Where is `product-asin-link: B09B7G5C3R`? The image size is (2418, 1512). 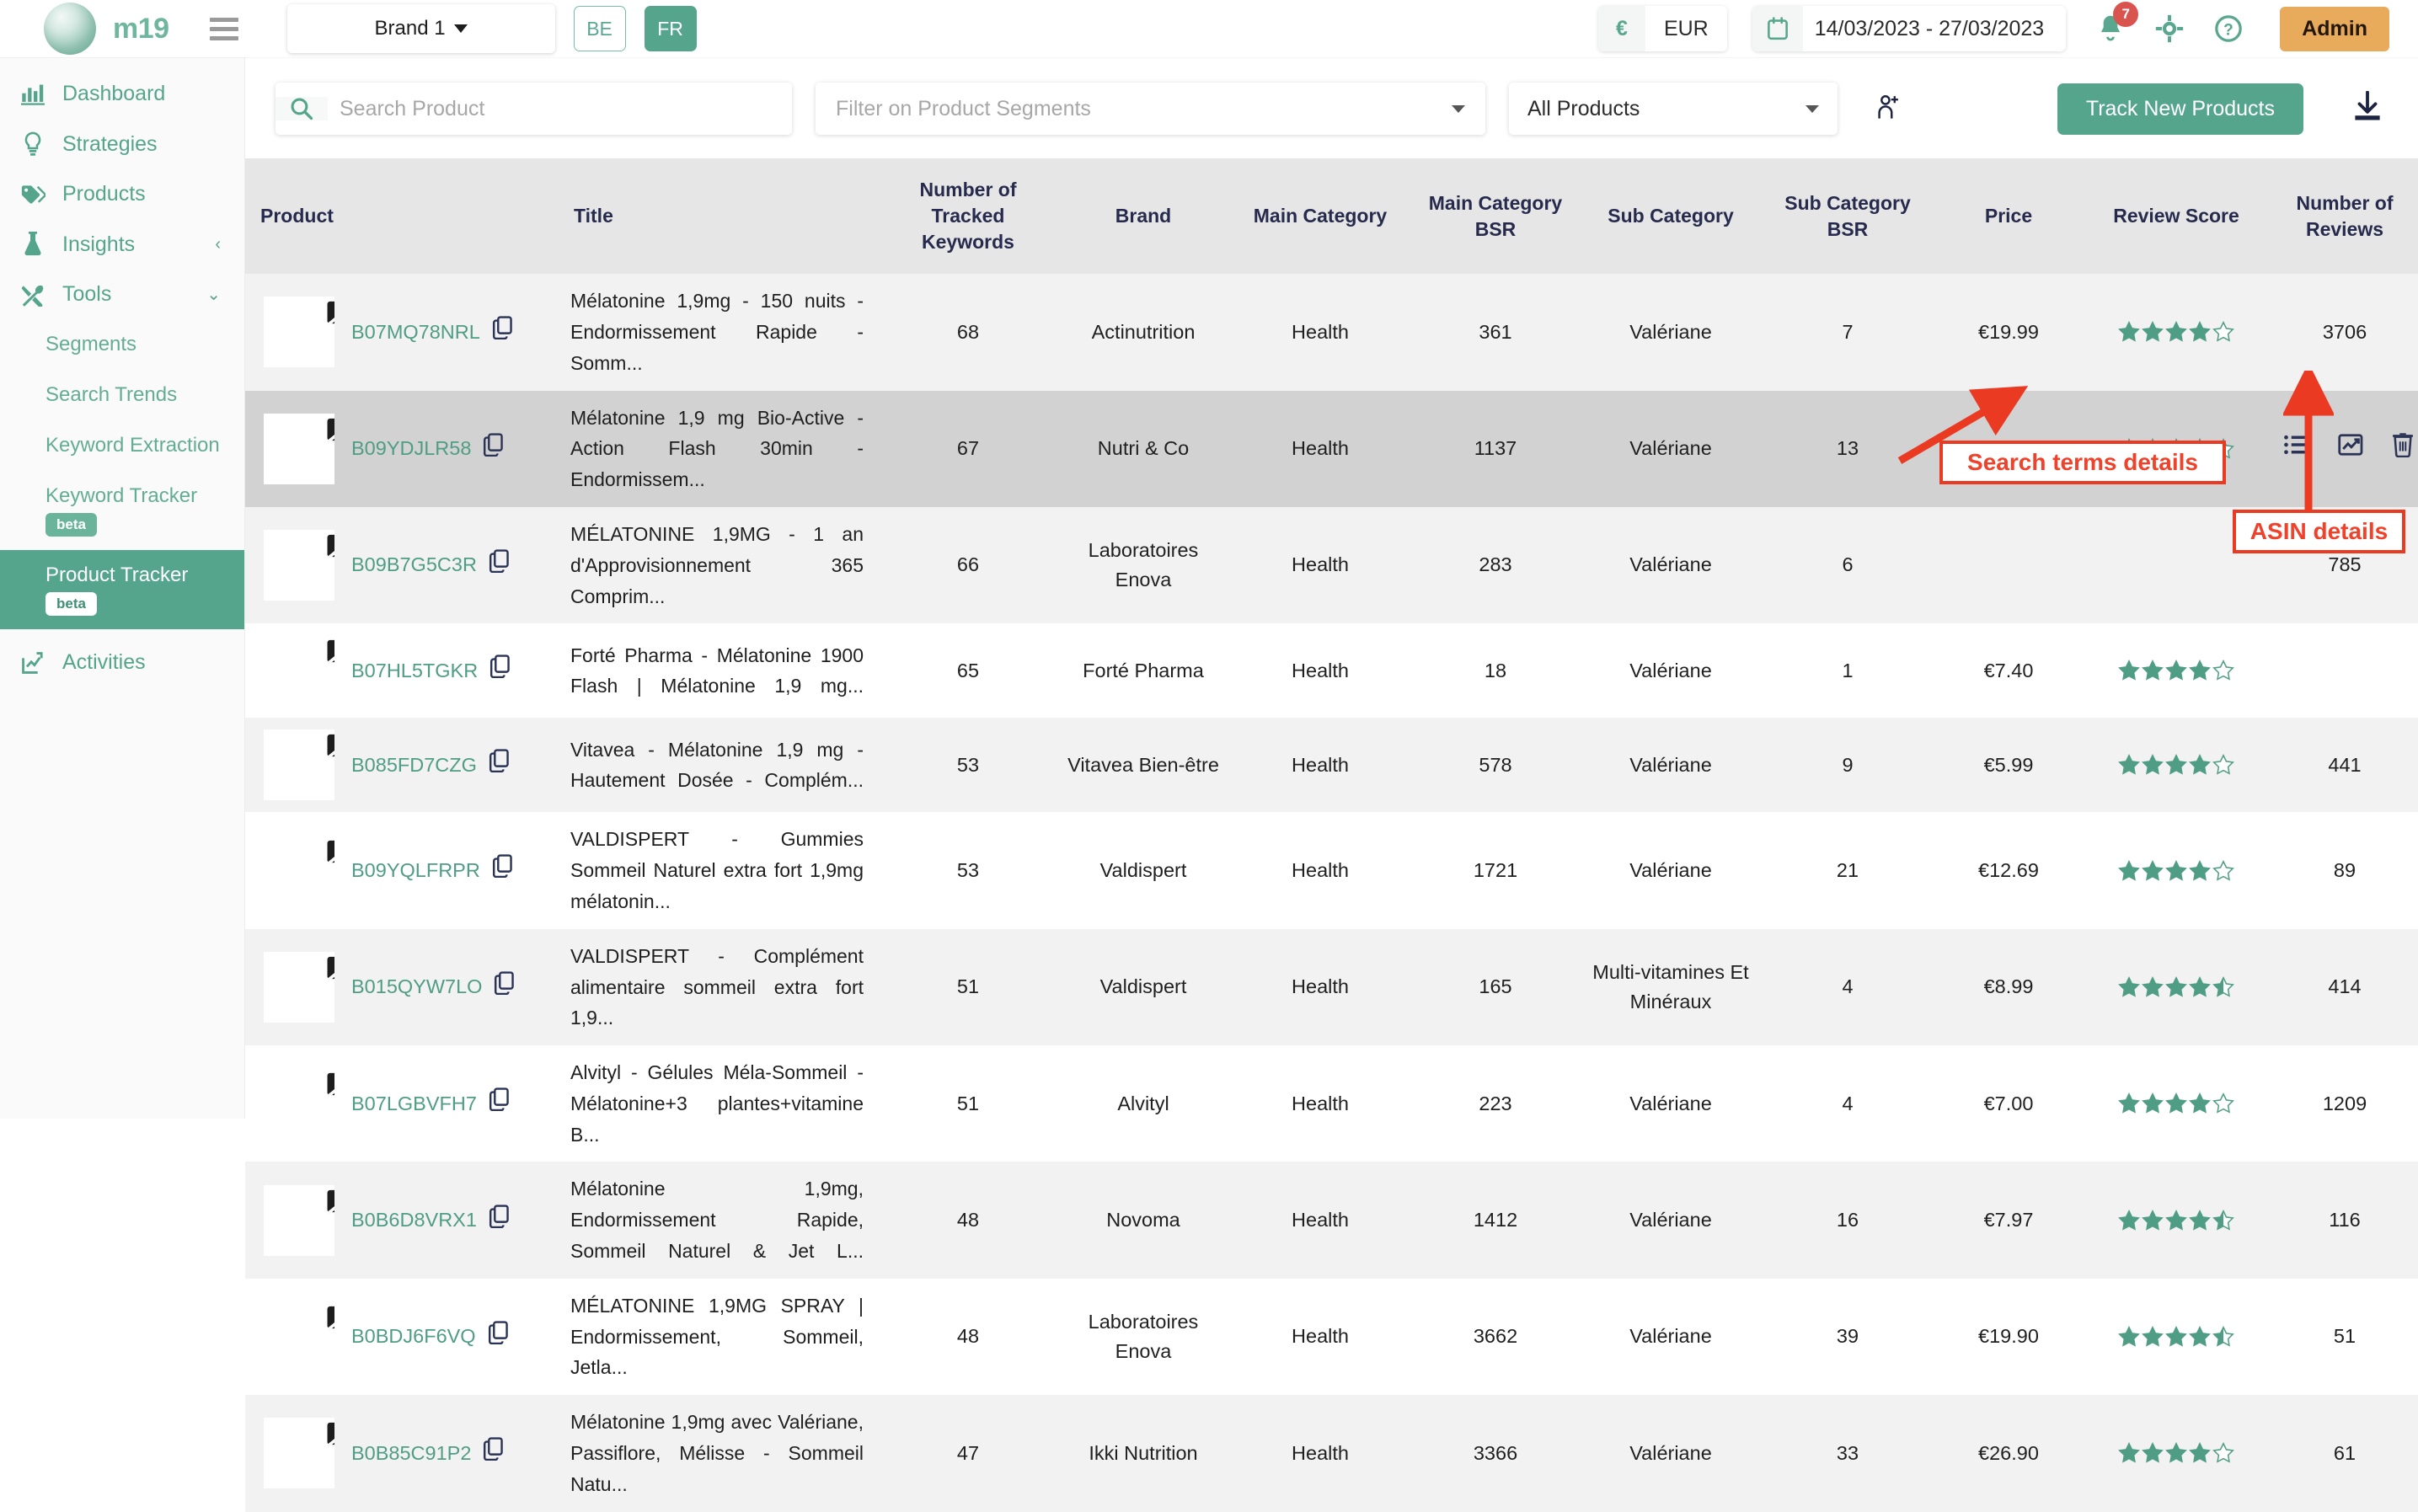
product-asin-link: B09B7G5C3R is located at coordinates (414, 565).